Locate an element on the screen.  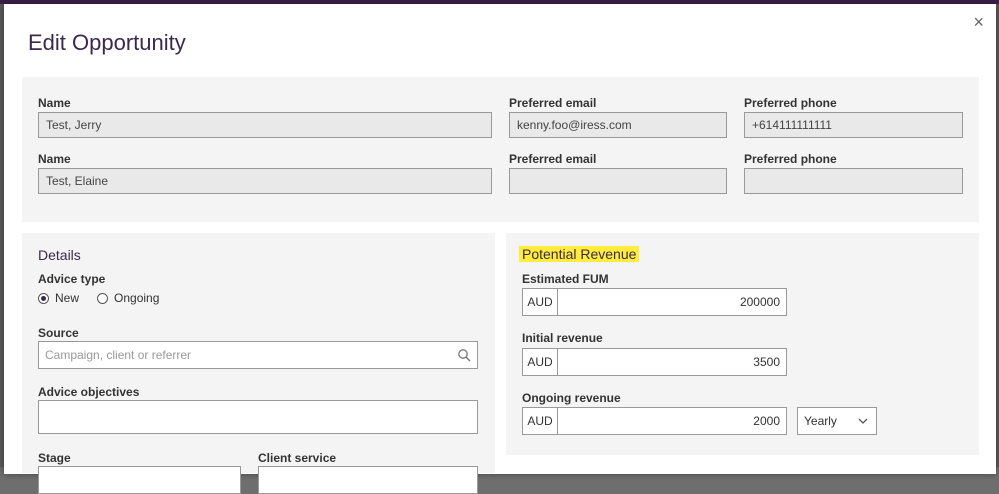
estimated-fum-input: 200000 is located at coordinates (672, 302).